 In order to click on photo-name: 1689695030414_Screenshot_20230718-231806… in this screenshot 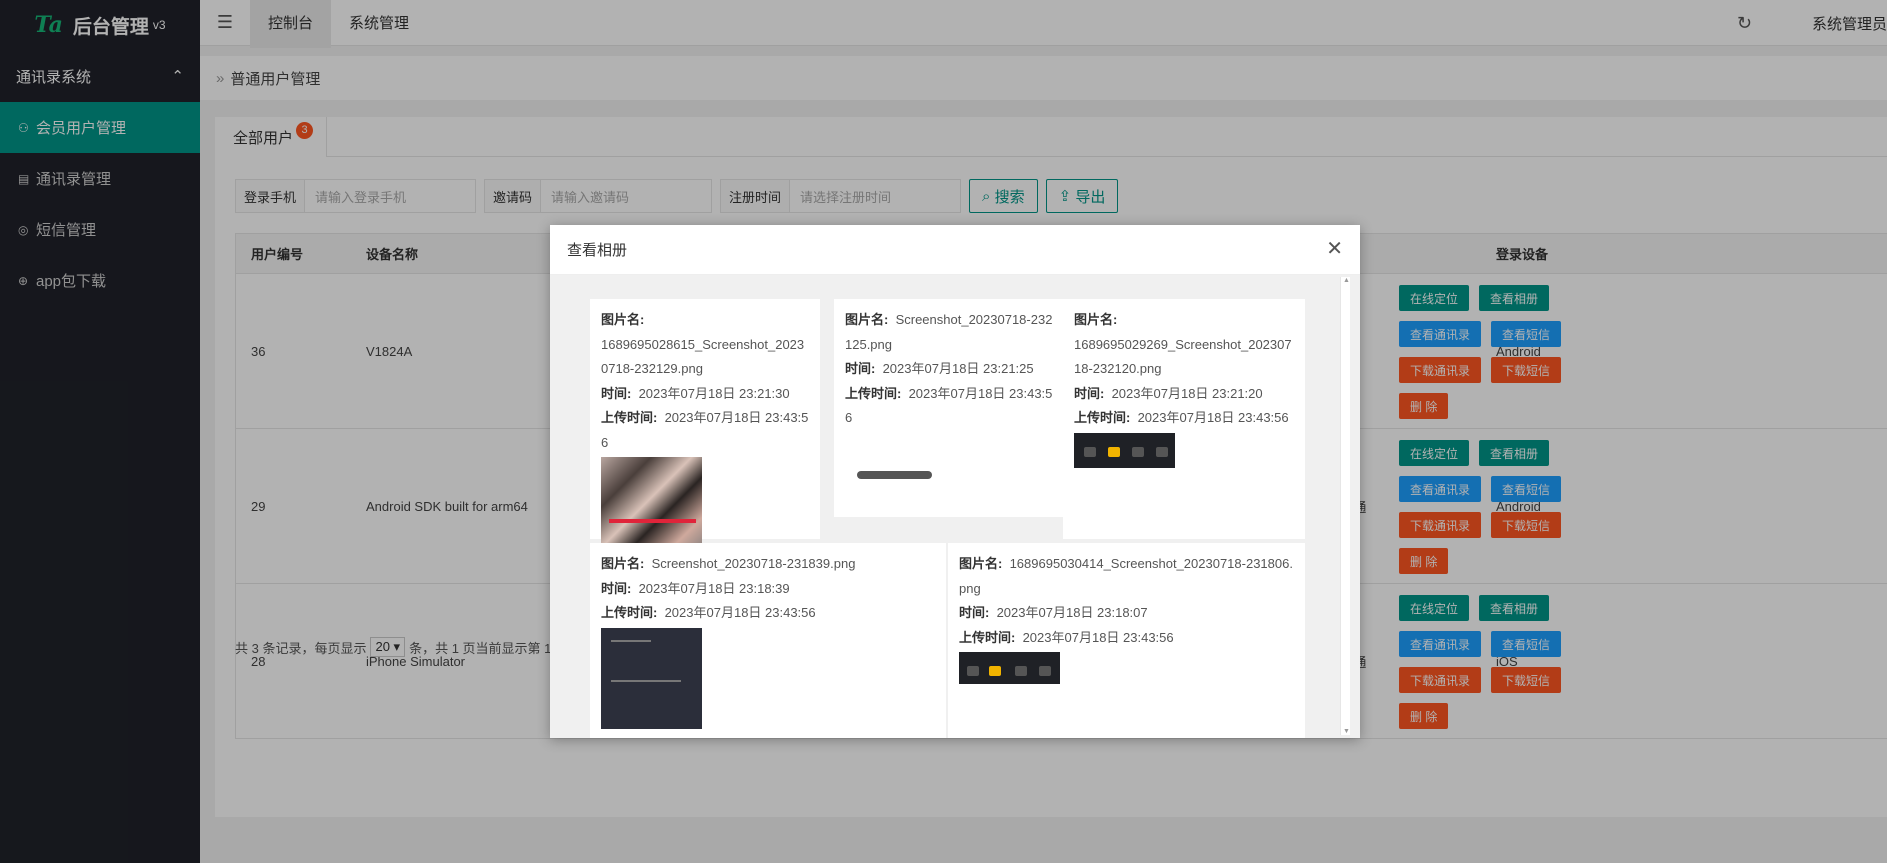, I will do `click(1126, 576)`.